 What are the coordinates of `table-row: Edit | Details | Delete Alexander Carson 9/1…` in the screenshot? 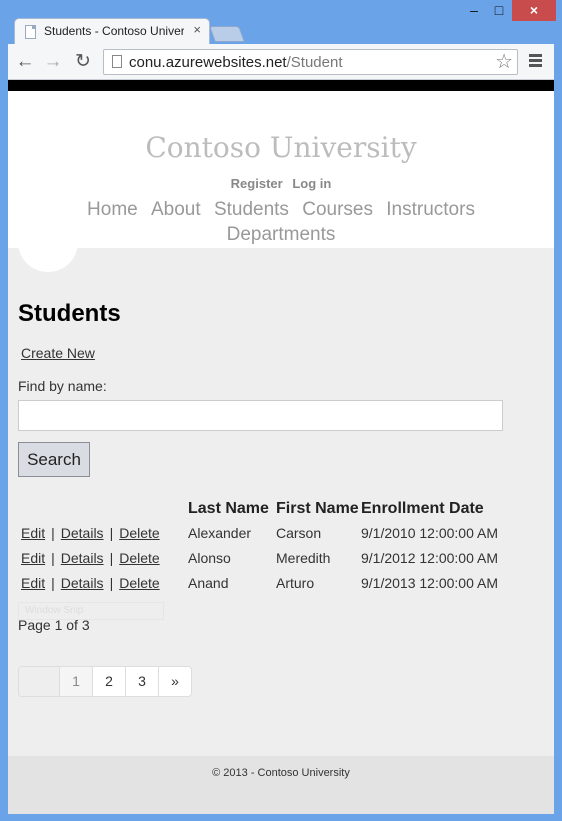 It's located at (263, 532).